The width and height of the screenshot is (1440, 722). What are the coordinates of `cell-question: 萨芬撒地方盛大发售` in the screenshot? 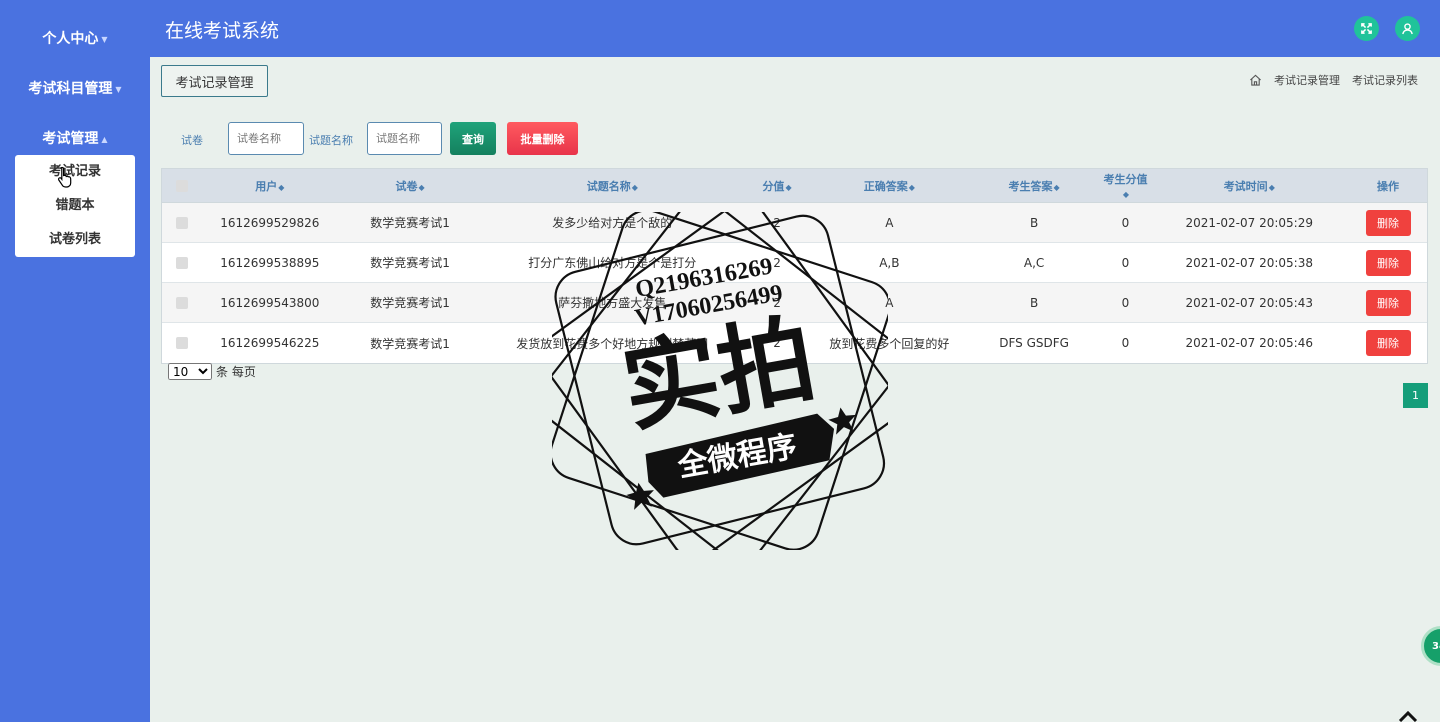 It's located at (612, 303).